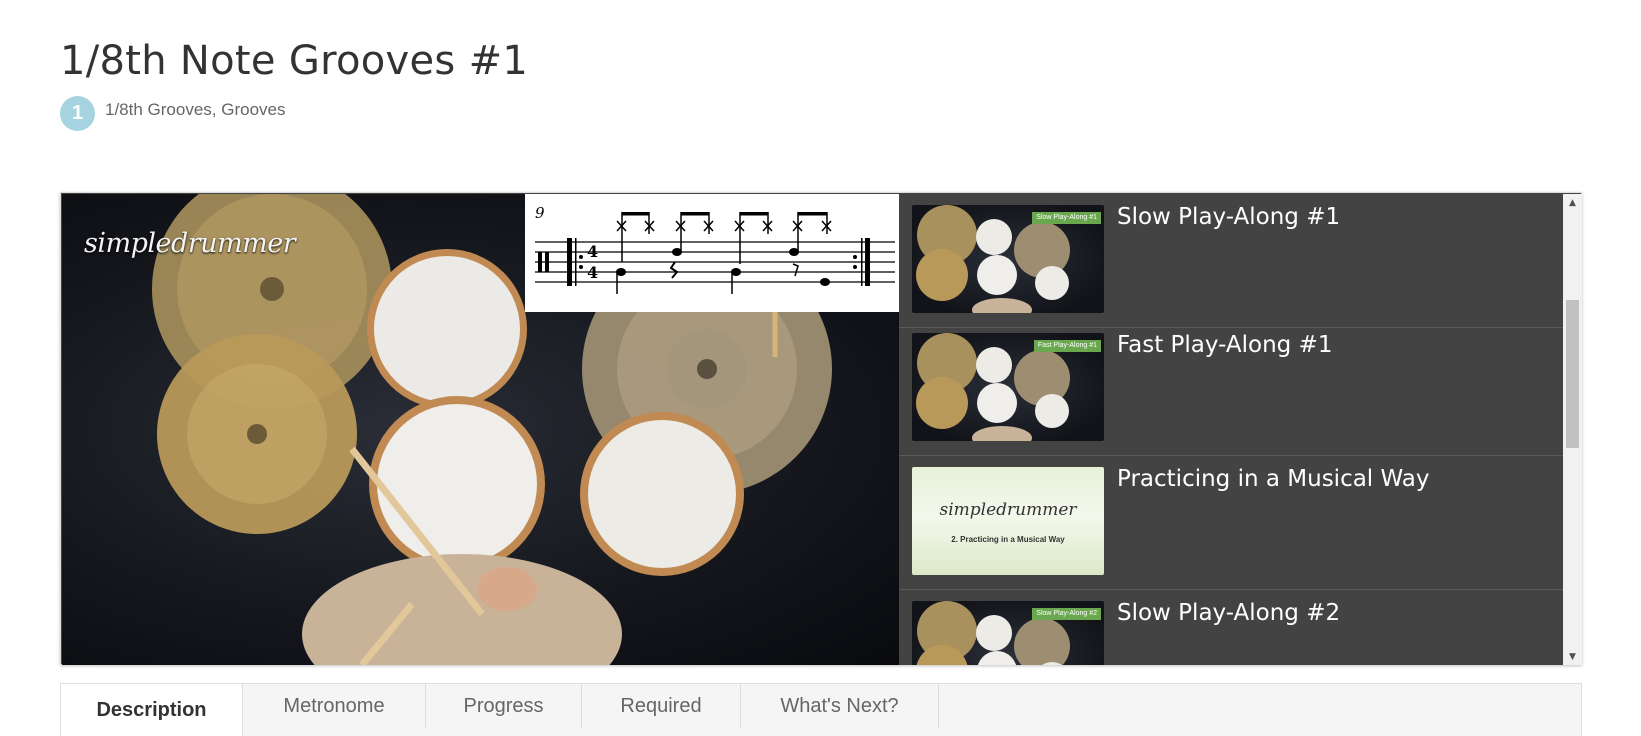 This screenshot has height=736, width=1641. I want to click on playlist-item: Fast Play-Along #1 Fast Play-Along #1, so click(1231, 389).